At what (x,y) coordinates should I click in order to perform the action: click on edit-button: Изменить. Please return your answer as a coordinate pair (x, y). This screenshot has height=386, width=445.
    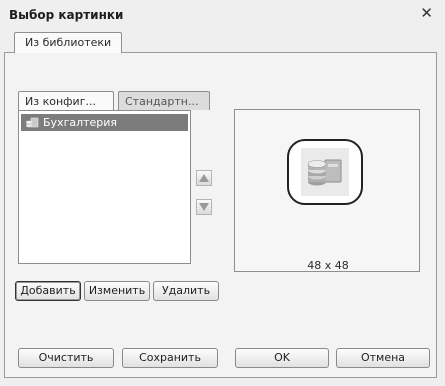
    Looking at the image, I should click on (117, 291).